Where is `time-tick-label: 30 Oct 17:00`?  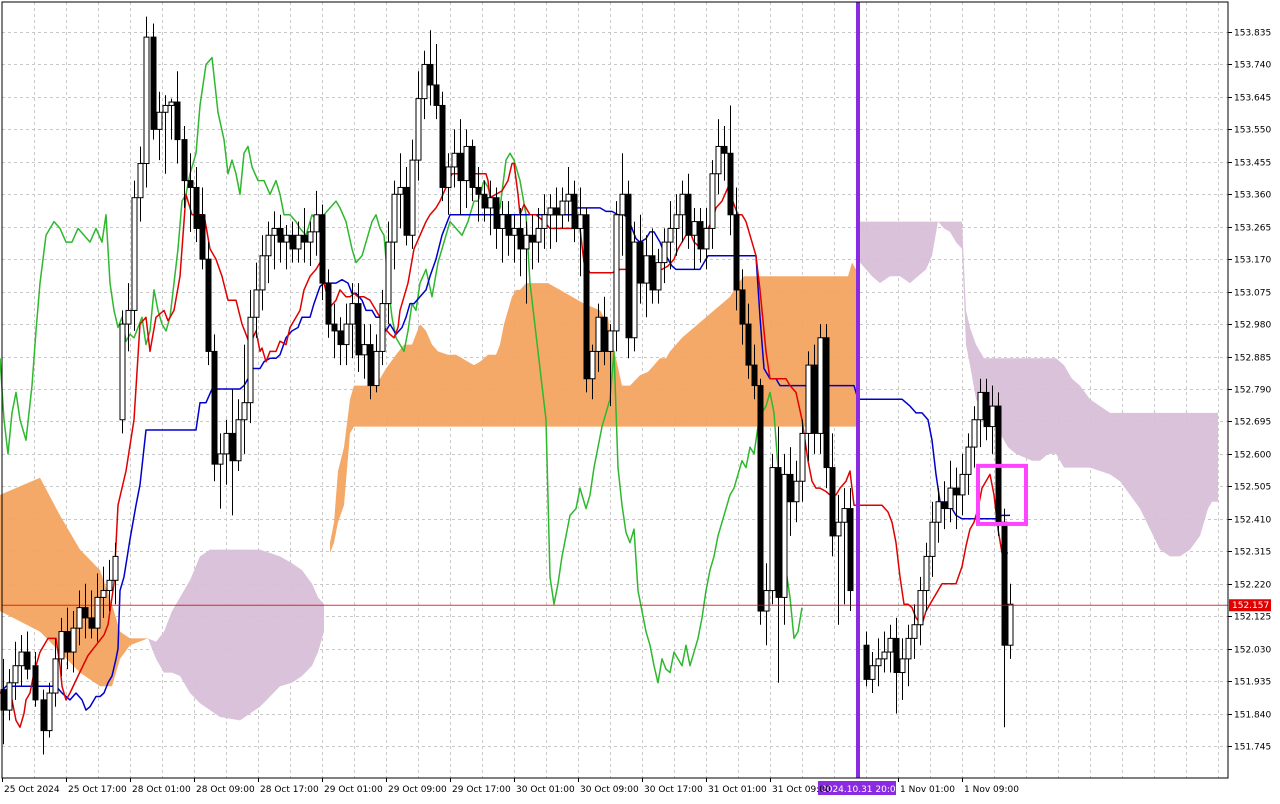
time-tick-label: 30 Oct 17:00 is located at coordinates (673, 790).